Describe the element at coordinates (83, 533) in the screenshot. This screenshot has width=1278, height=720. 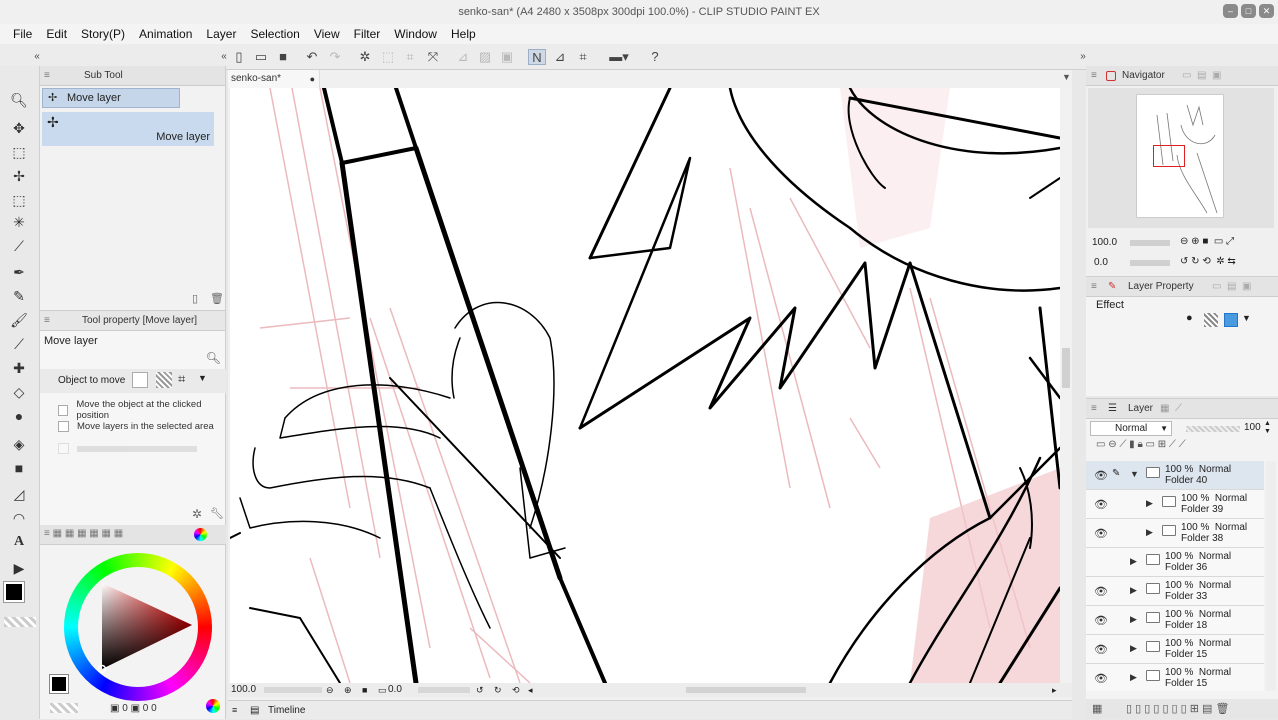
I see `panel-menu-icon: ≡ ▦ ▦ ▦ ▦ ▦ ▦` at that location.